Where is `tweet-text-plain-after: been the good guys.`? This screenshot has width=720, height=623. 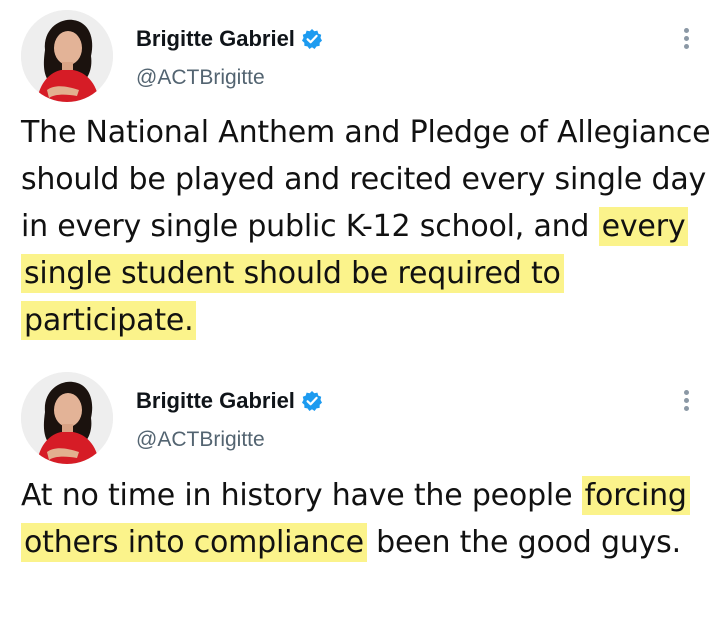
tweet-text-plain-after: been the good guys. is located at coordinates (523, 542).